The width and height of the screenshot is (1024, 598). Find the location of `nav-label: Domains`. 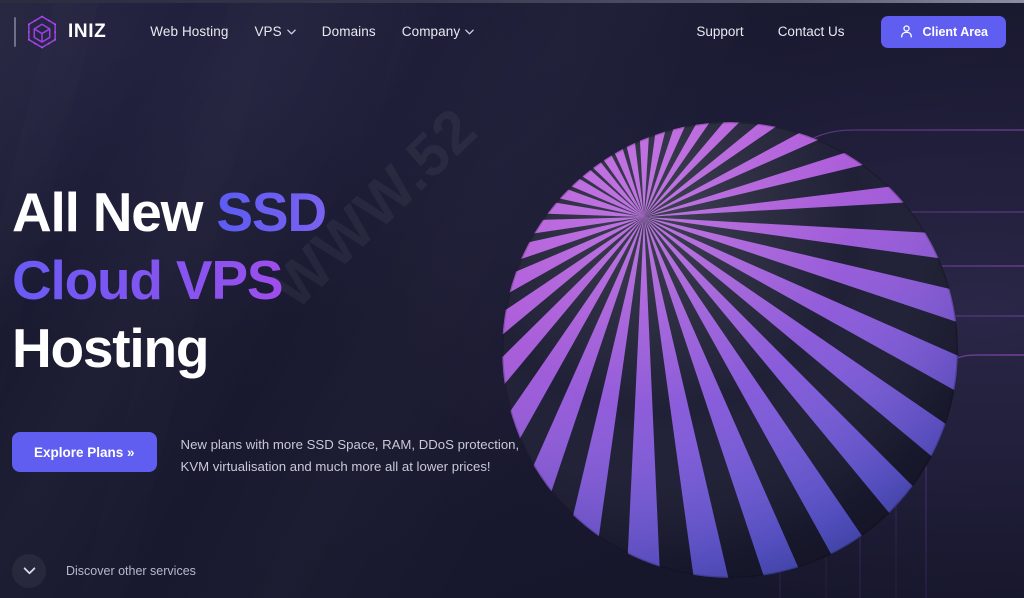

nav-label: Domains is located at coordinates (348, 31).